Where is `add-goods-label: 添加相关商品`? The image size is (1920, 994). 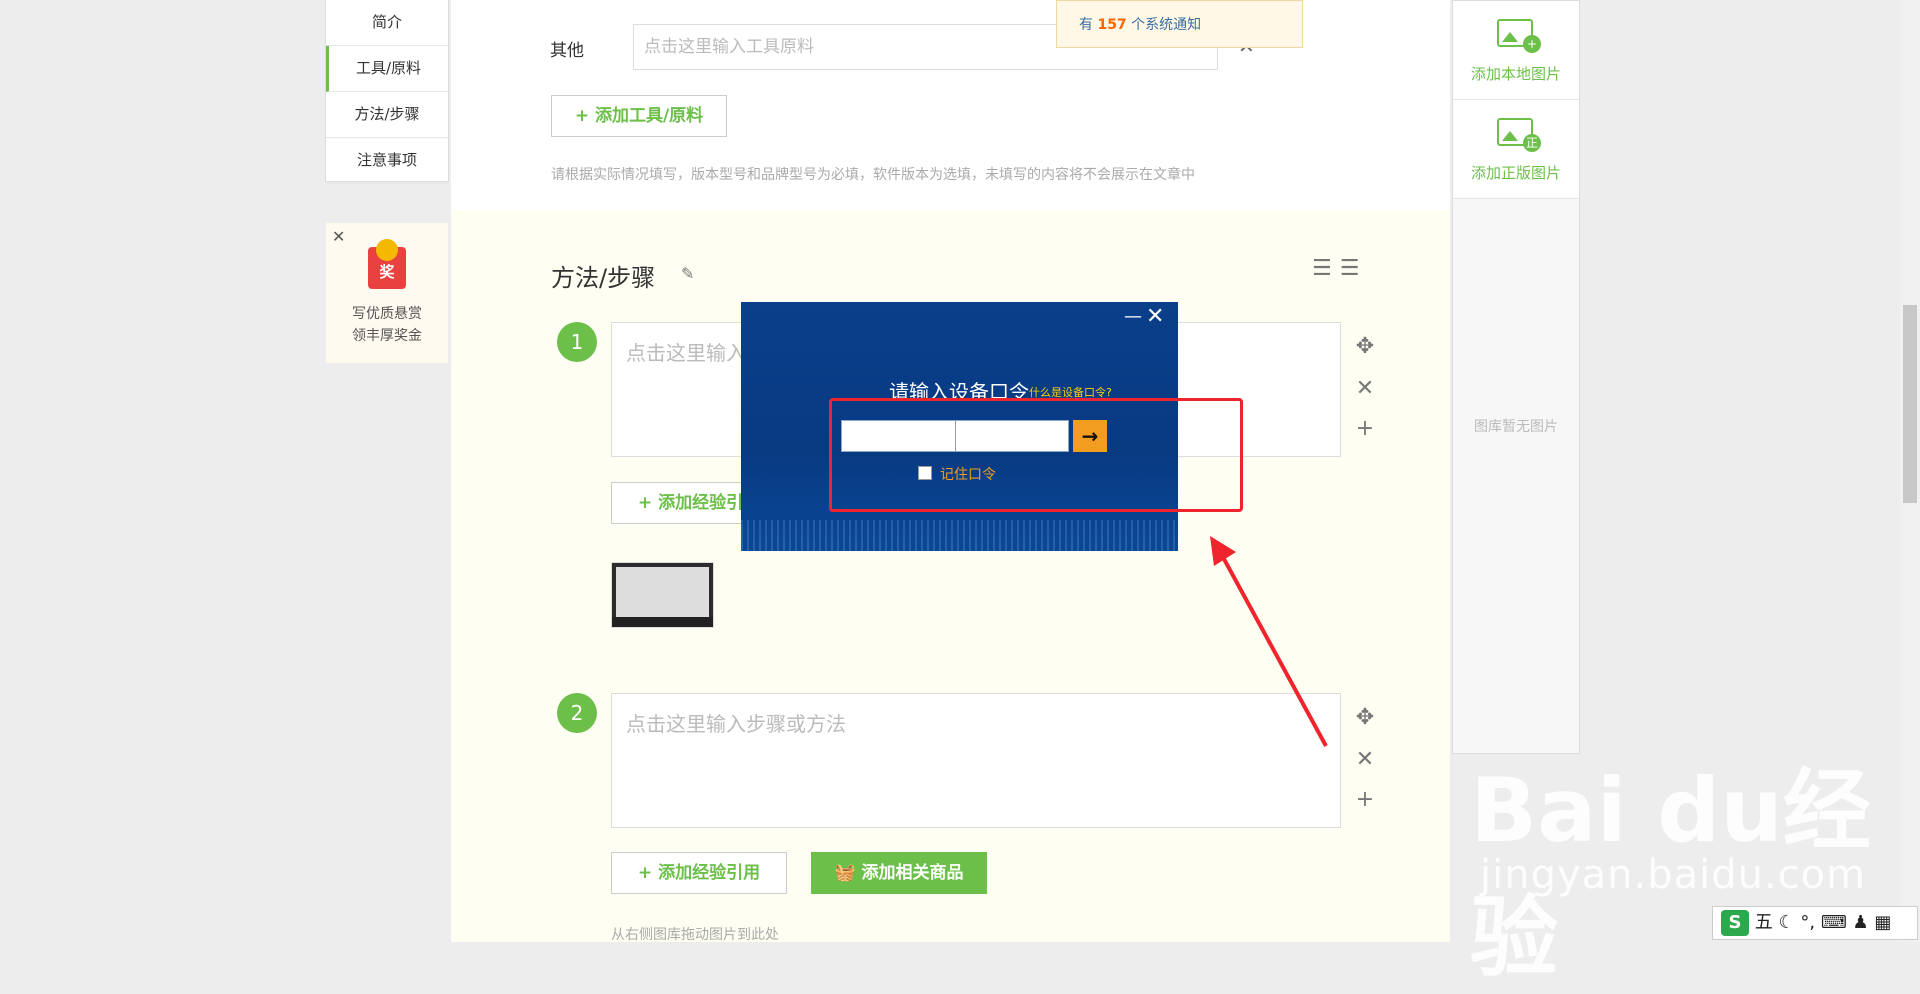
add-goods-label: 添加相关商品 is located at coordinates (912, 873).